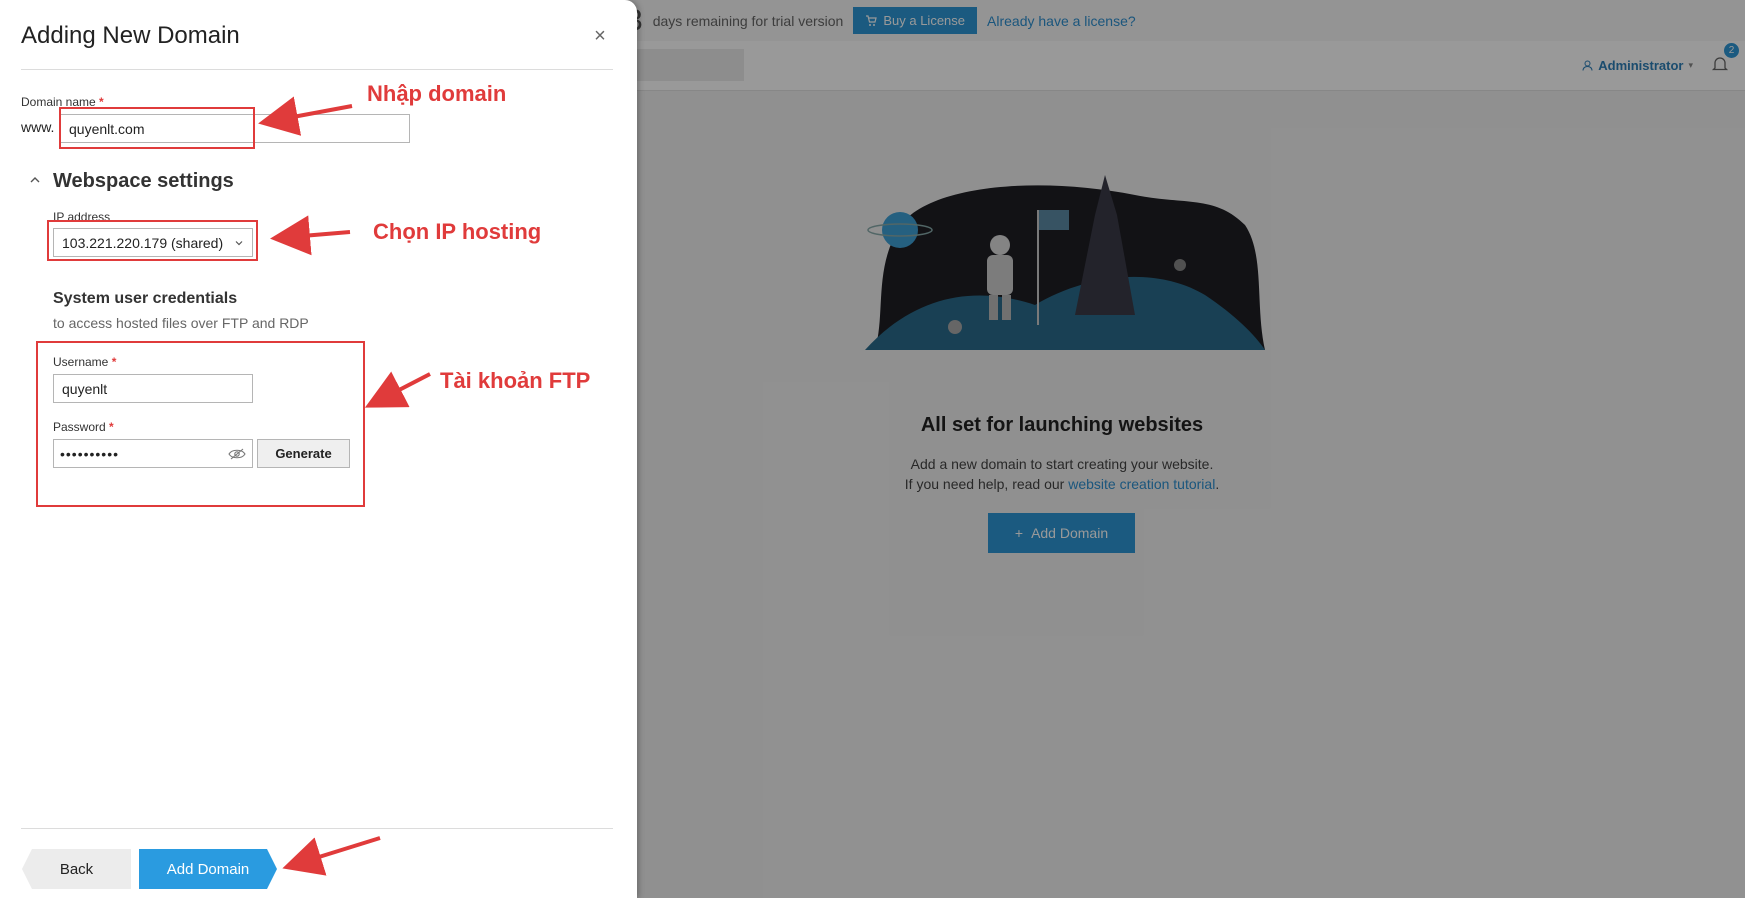  What do you see at coordinates (200, 424) in the screenshot?
I see `ftp-highlight-box` at bounding box center [200, 424].